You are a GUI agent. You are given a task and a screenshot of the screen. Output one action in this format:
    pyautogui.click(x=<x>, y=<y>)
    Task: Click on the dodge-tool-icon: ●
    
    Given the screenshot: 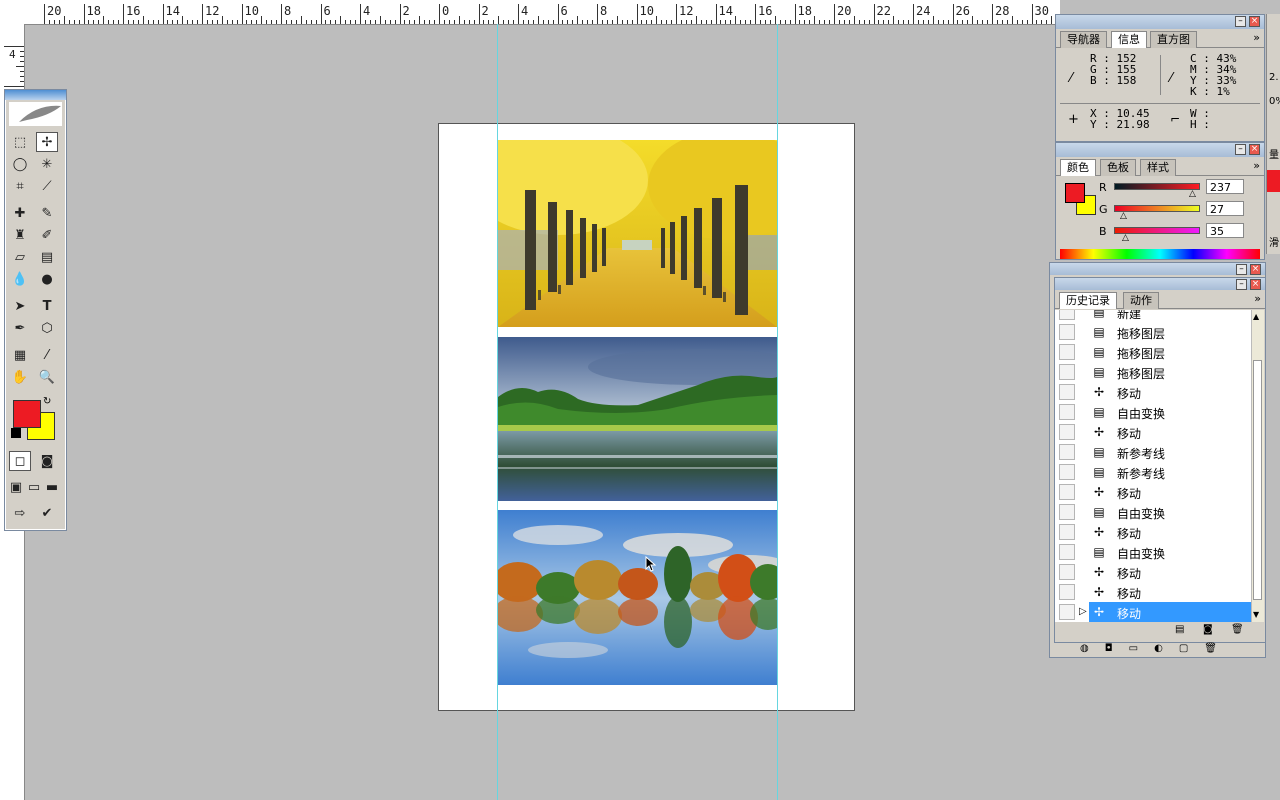 What is the action you would take?
    pyautogui.click(x=47, y=279)
    